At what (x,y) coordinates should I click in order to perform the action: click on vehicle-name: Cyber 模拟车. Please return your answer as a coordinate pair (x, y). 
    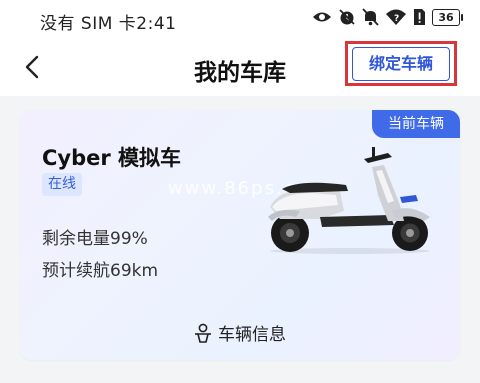
    Looking at the image, I should click on (112, 158).